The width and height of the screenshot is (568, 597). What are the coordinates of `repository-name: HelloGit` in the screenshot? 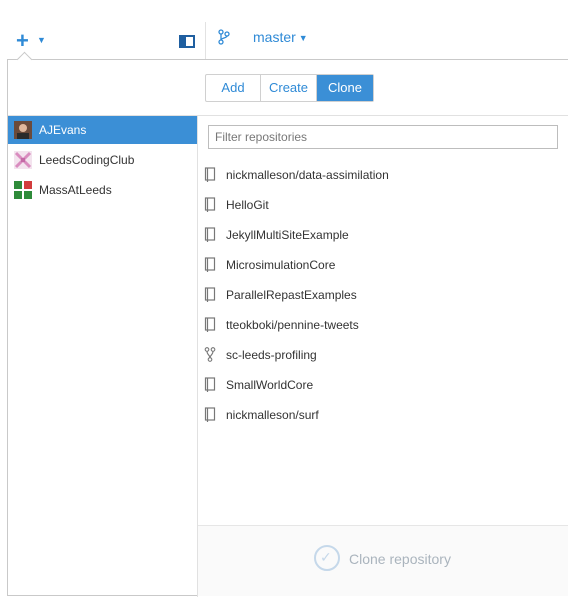 It's located at (247, 205).